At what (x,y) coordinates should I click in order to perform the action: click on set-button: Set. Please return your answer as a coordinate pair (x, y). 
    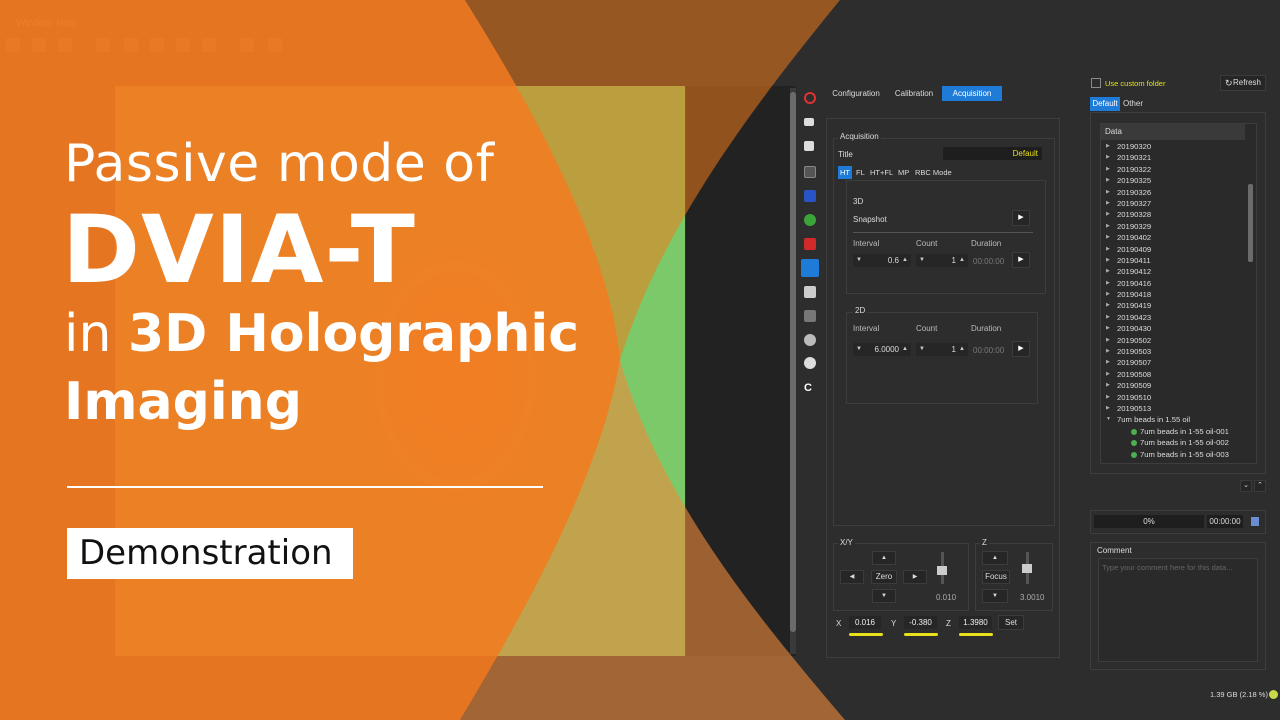
    Looking at the image, I should click on (1011, 622).